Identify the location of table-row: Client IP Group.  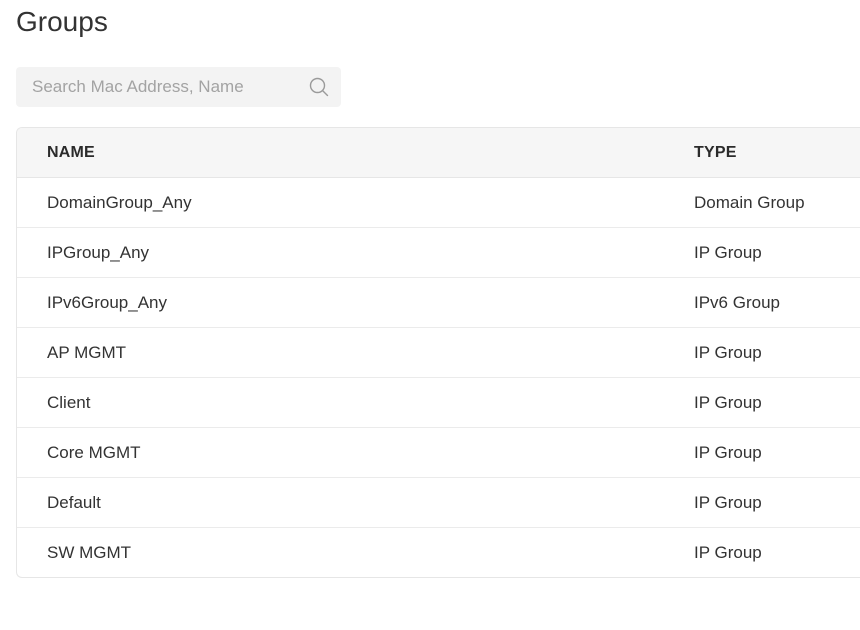
(438, 403).